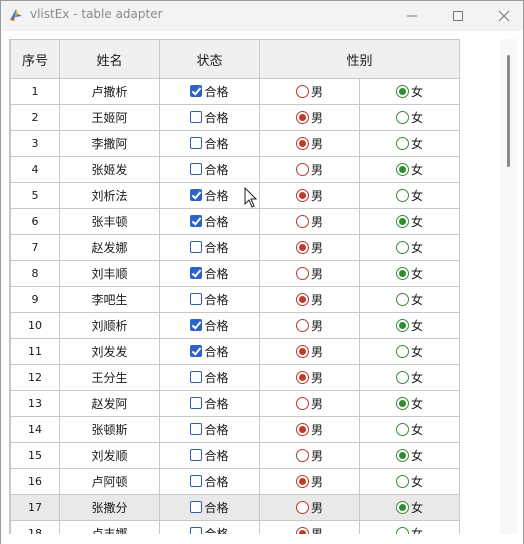  Describe the element at coordinates (235, 325) in the screenshot. I see `table-row: 10 刘顺析 合格 男 女` at that location.